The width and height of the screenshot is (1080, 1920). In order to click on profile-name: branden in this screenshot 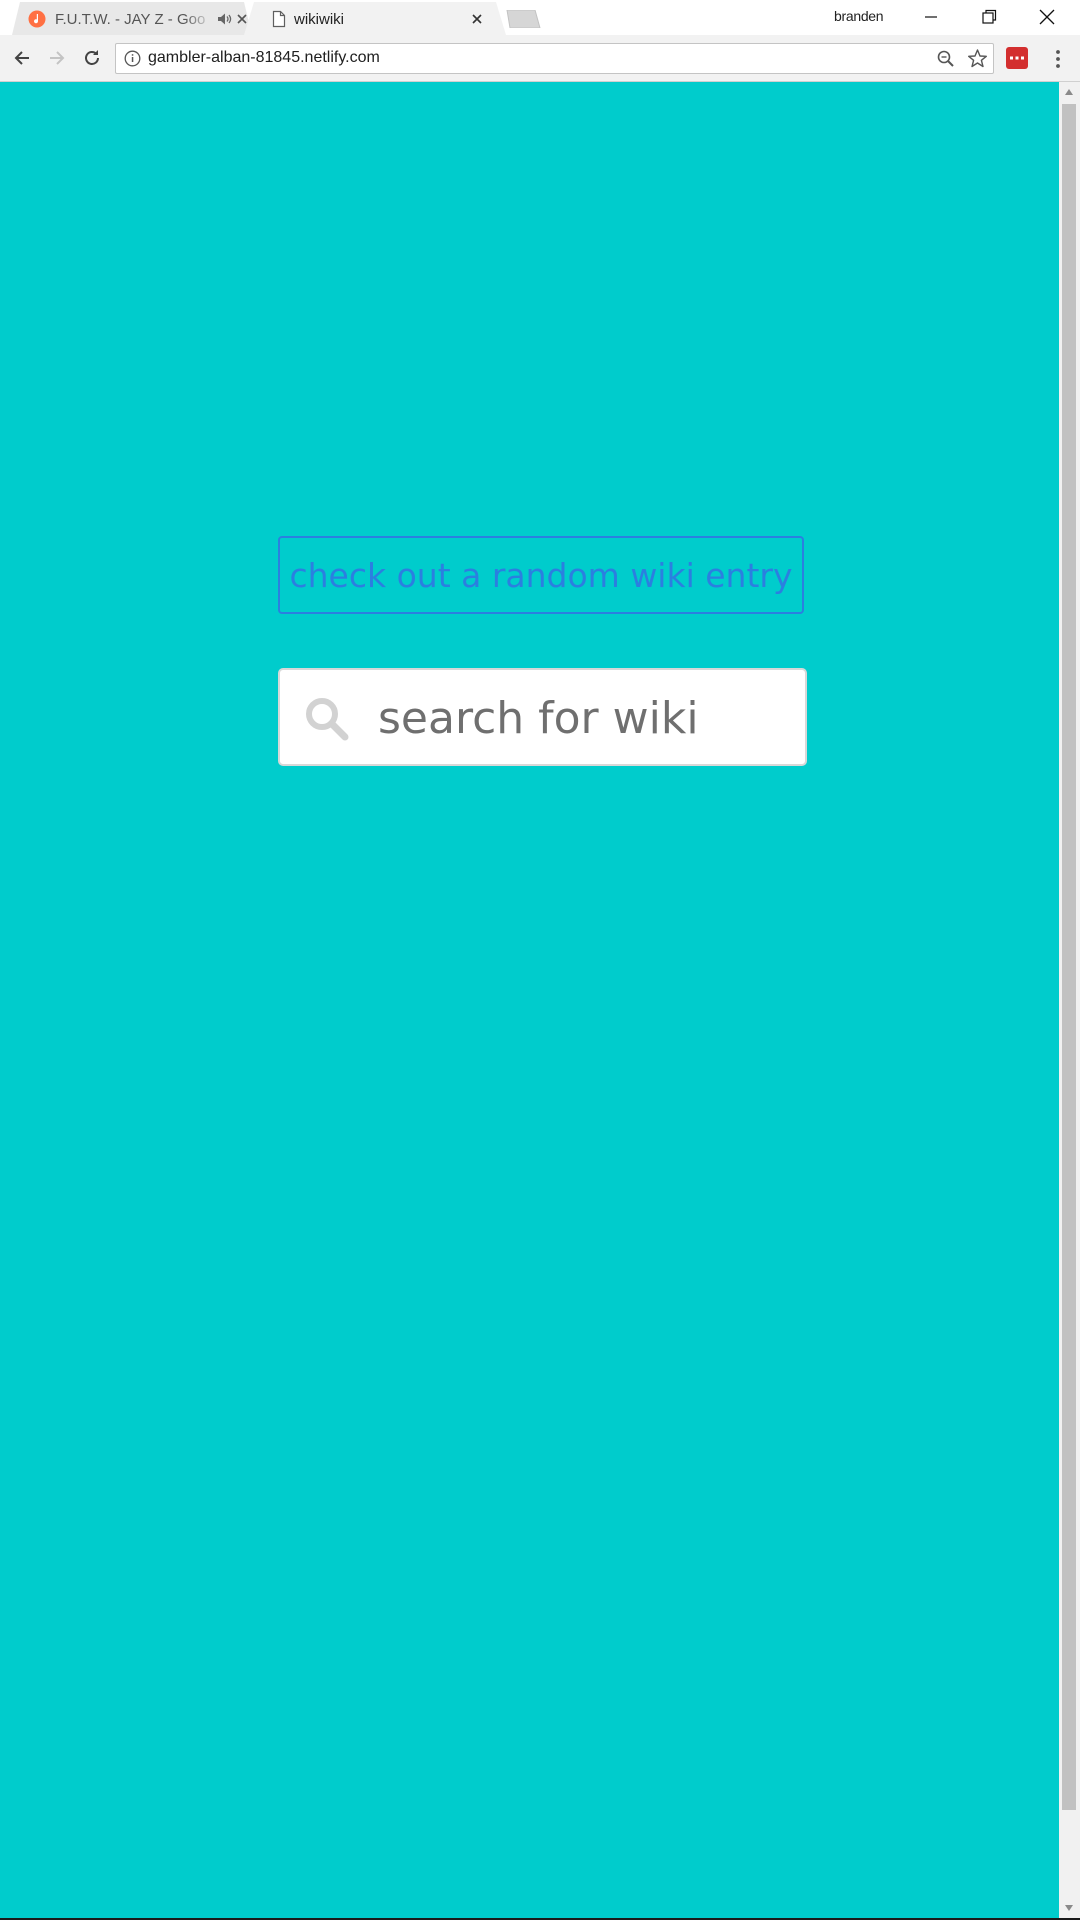, I will do `click(859, 16)`.